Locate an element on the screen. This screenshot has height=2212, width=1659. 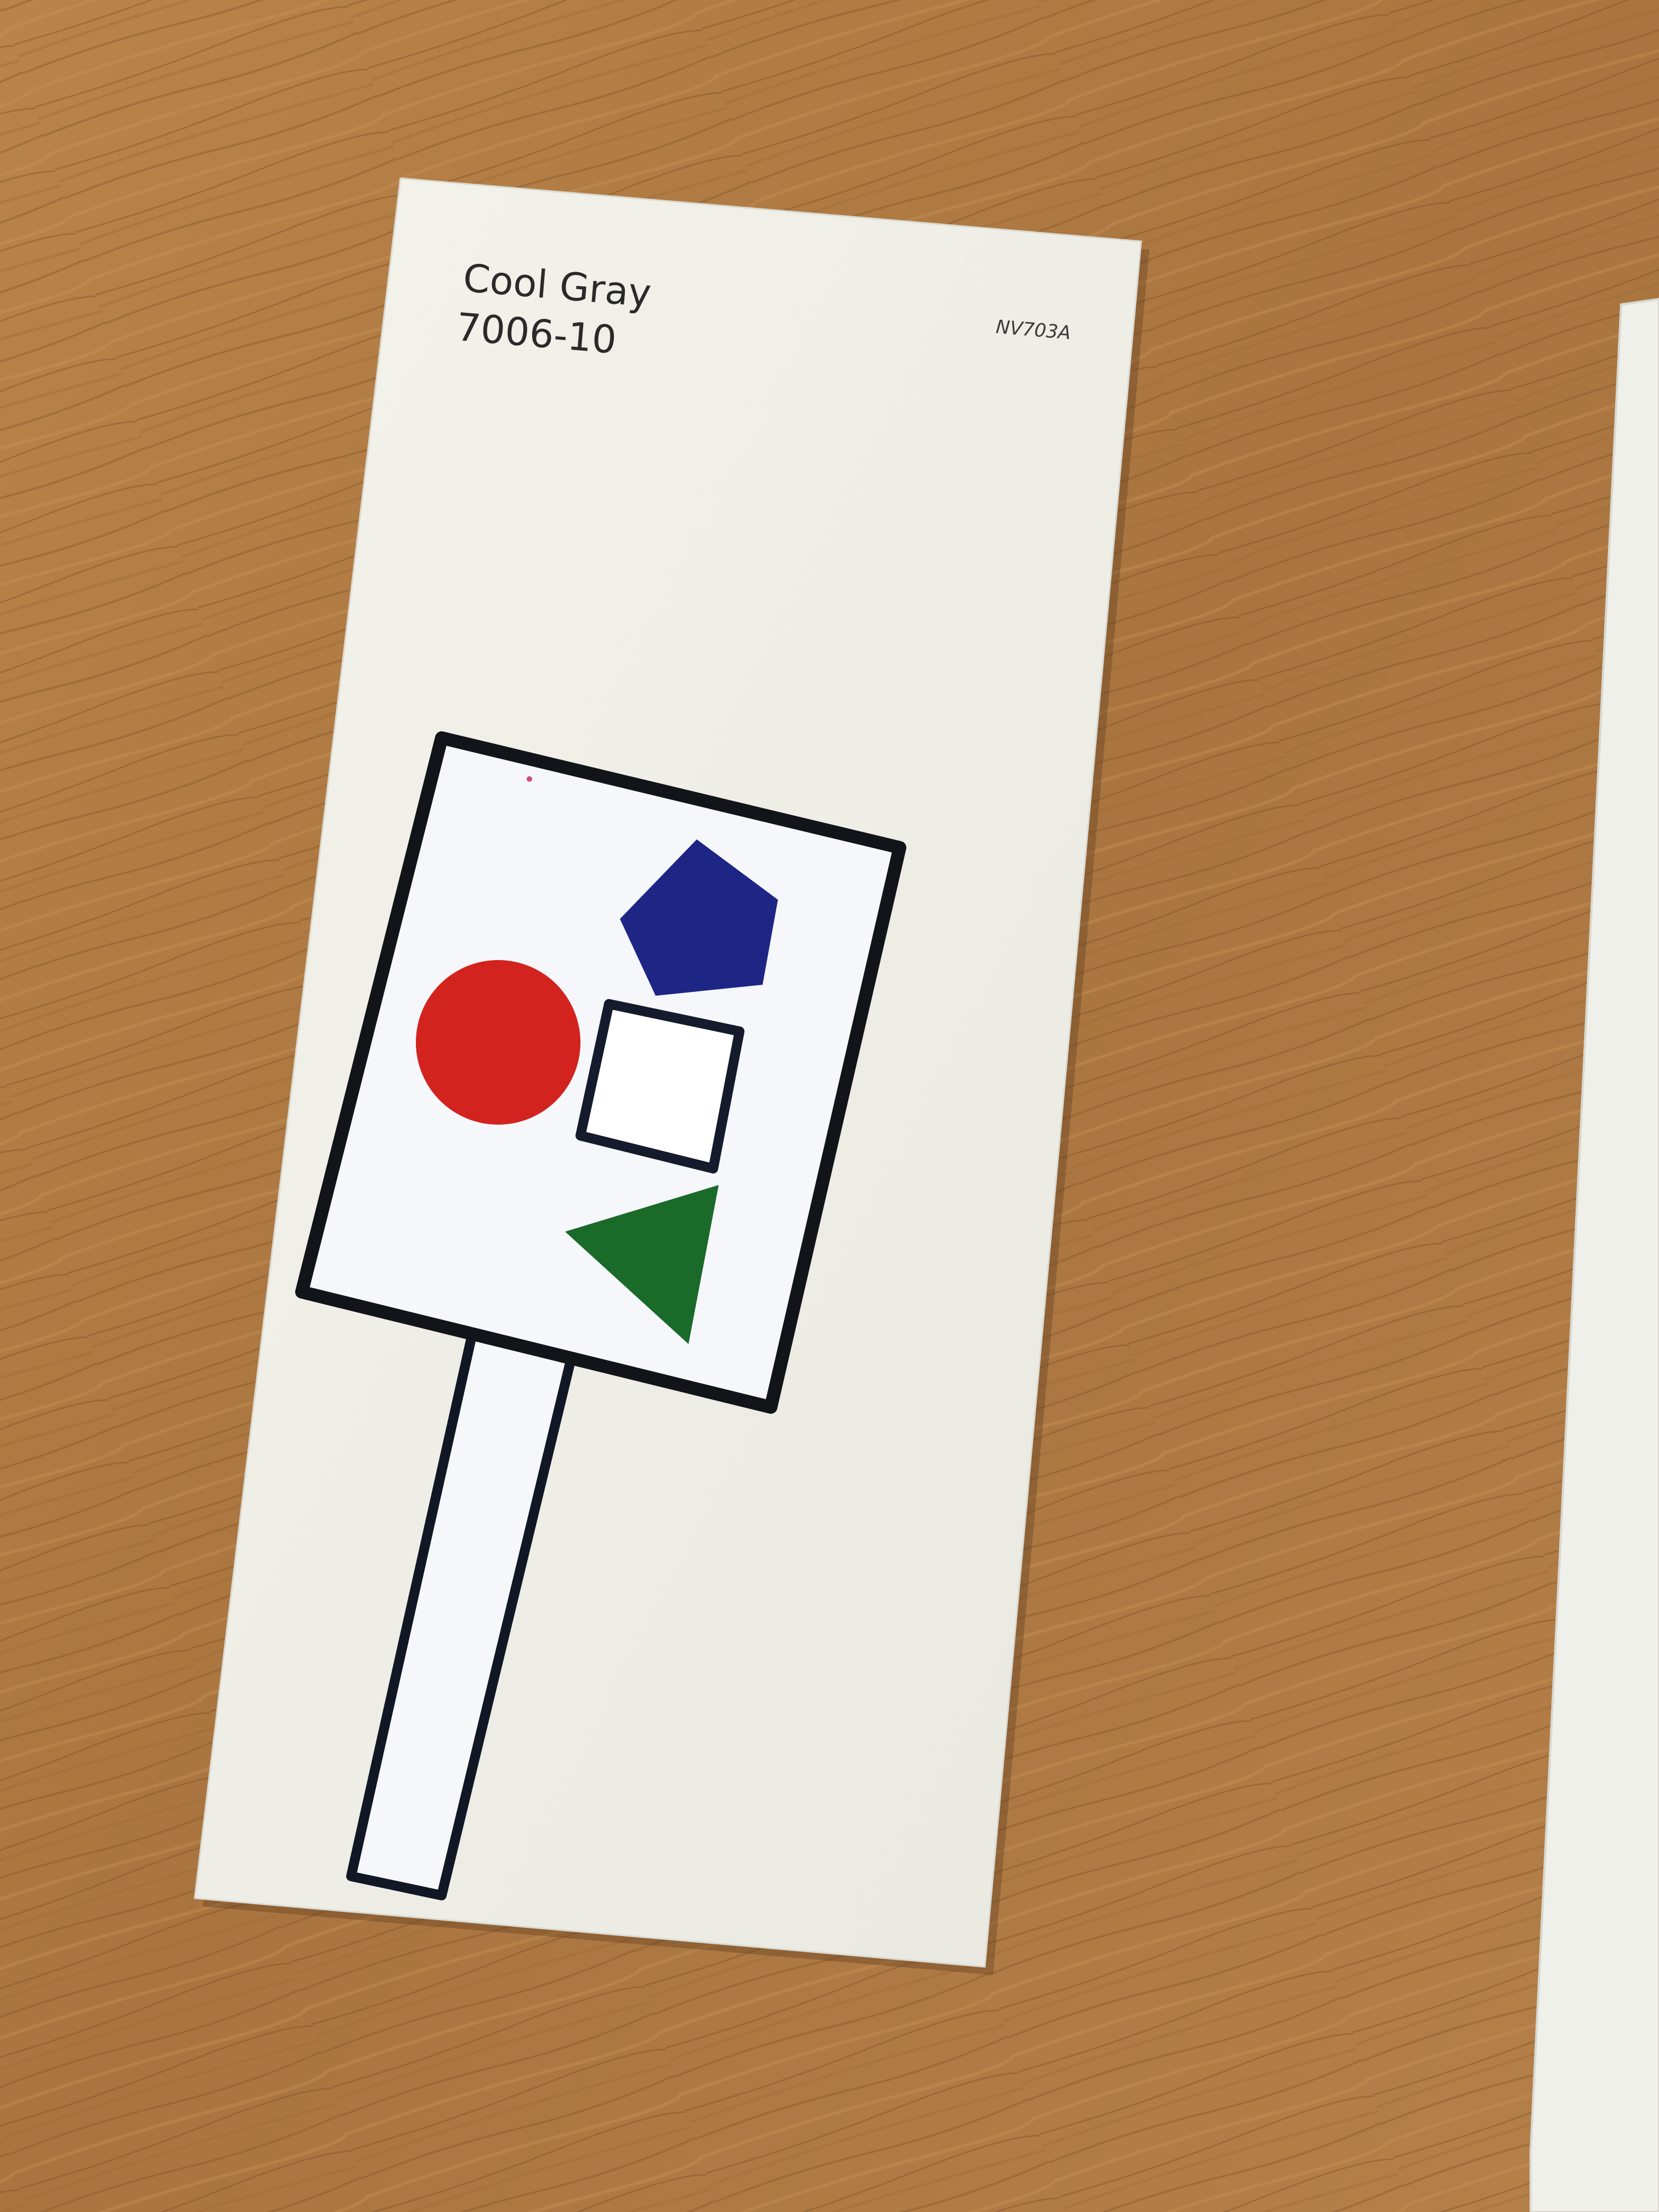
square-outline-icon is located at coordinates (660, 1086).